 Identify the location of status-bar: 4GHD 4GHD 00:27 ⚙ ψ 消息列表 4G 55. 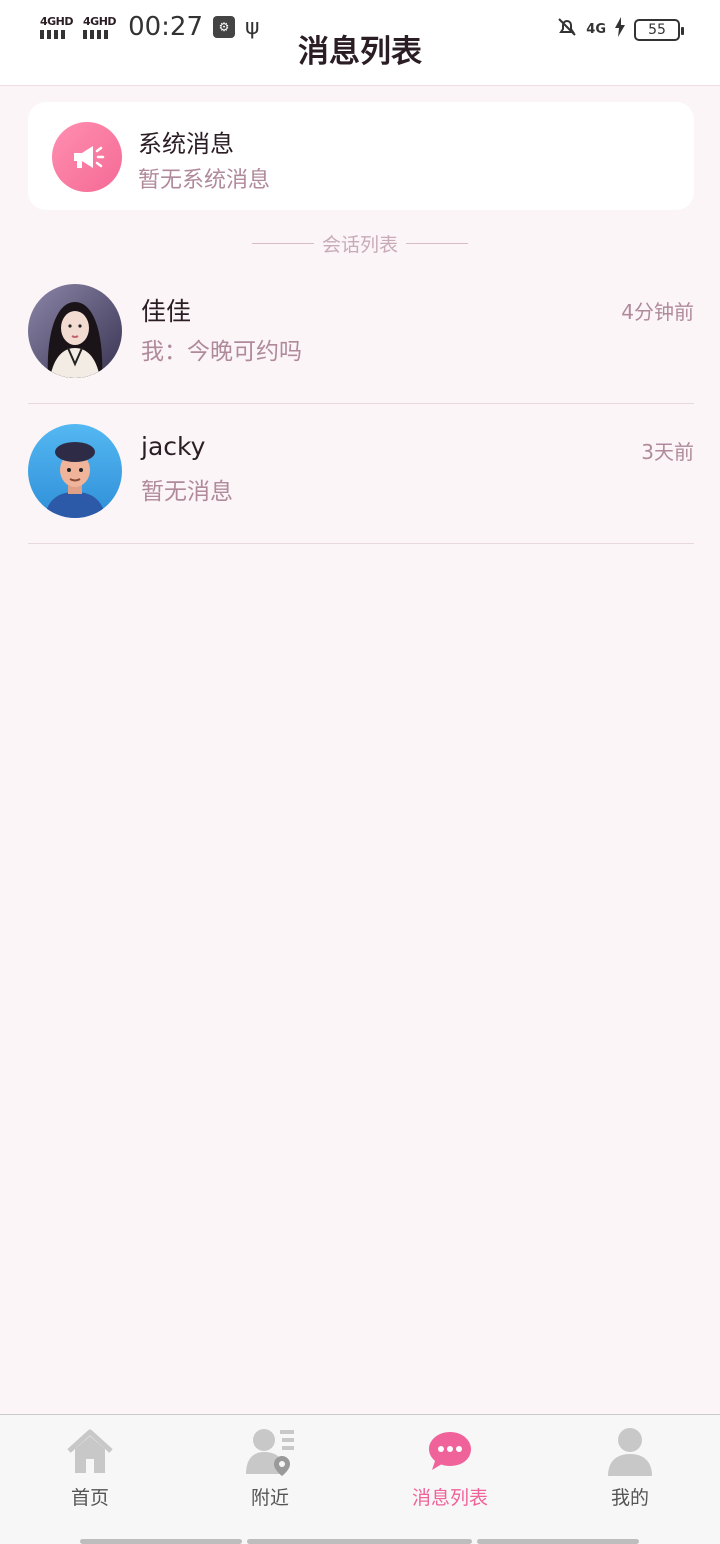
(360, 43).